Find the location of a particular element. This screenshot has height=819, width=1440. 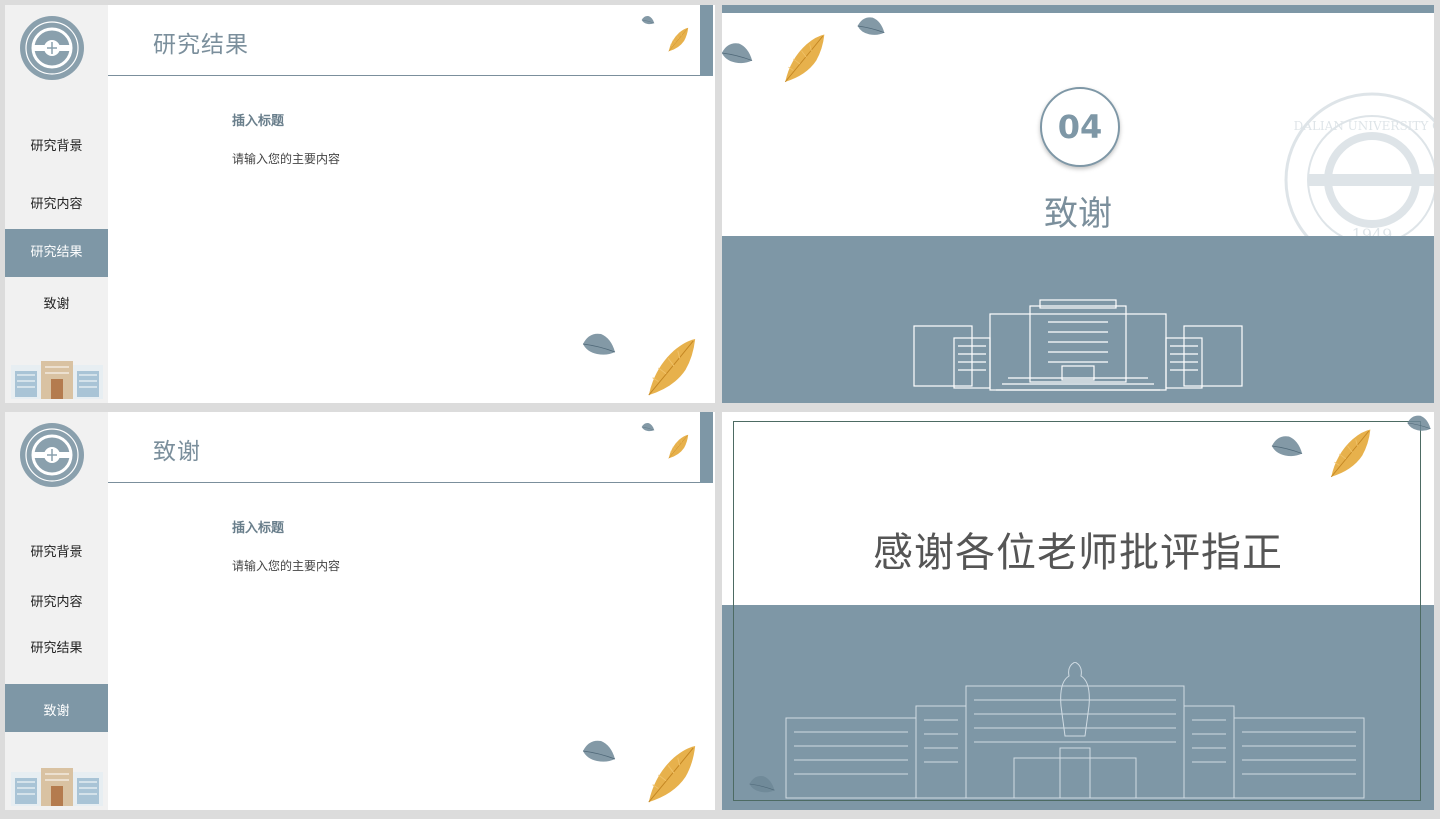

page-title: 致谢 is located at coordinates (177, 452).